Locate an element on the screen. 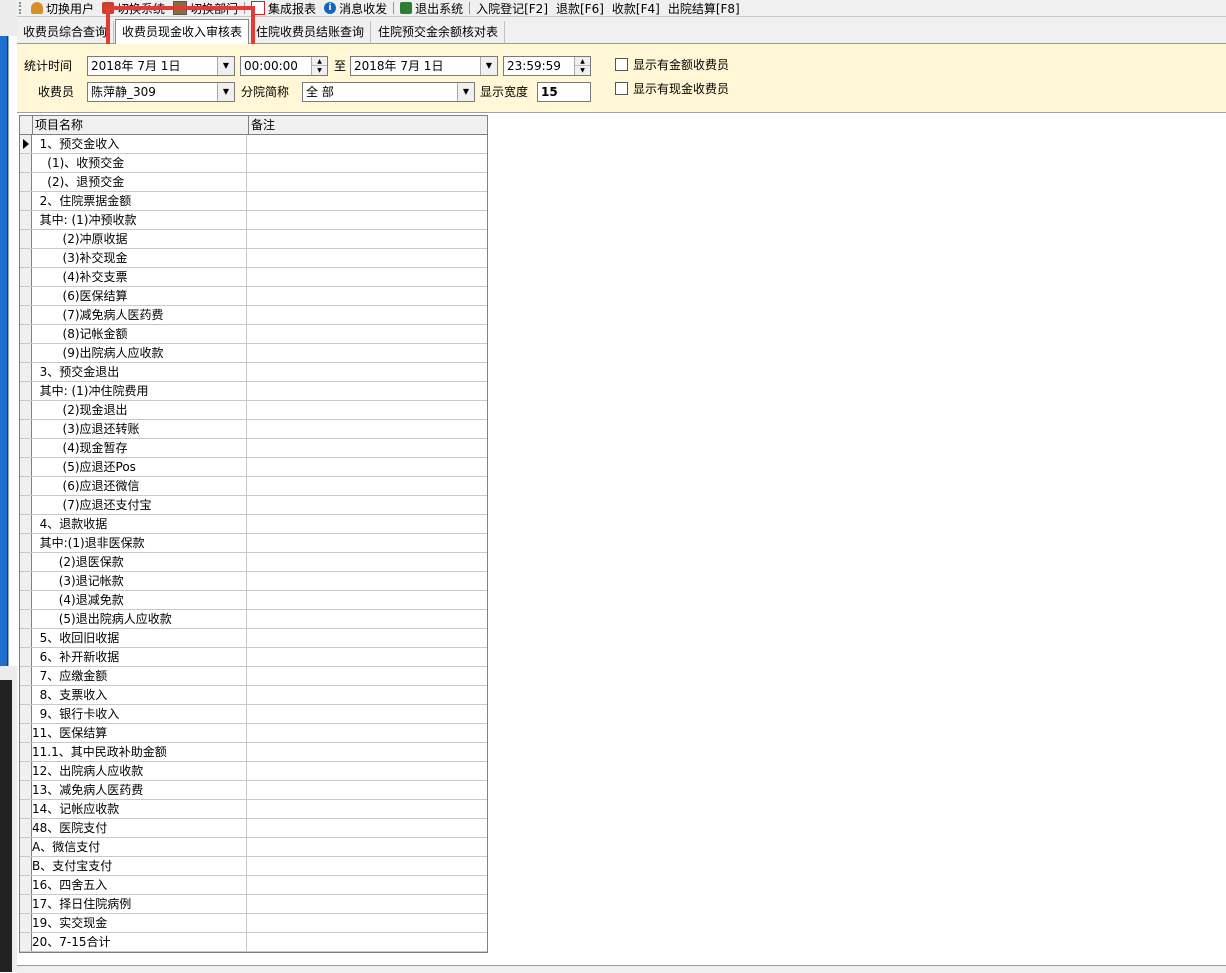 The height and width of the screenshot is (973, 1226). row-item-name: (6)应退还微信 is located at coordinates (139, 486).